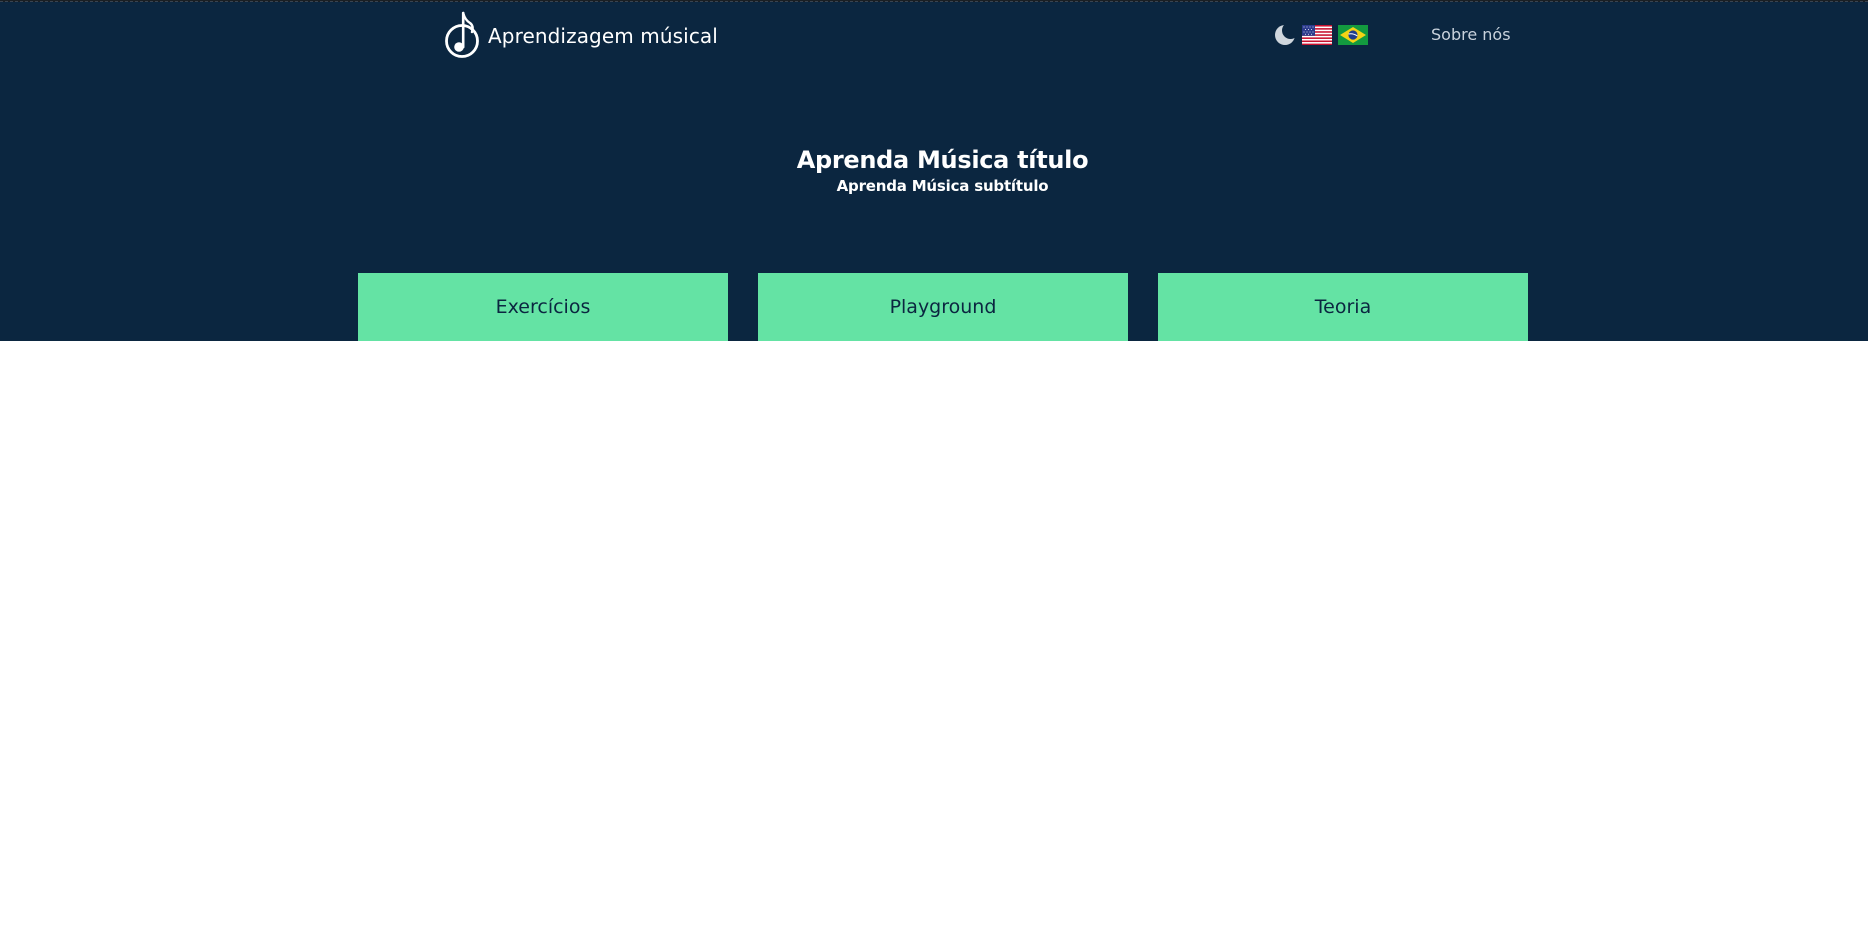  Describe the element at coordinates (462, 34) in the screenshot. I see `music-note-icon` at that location.